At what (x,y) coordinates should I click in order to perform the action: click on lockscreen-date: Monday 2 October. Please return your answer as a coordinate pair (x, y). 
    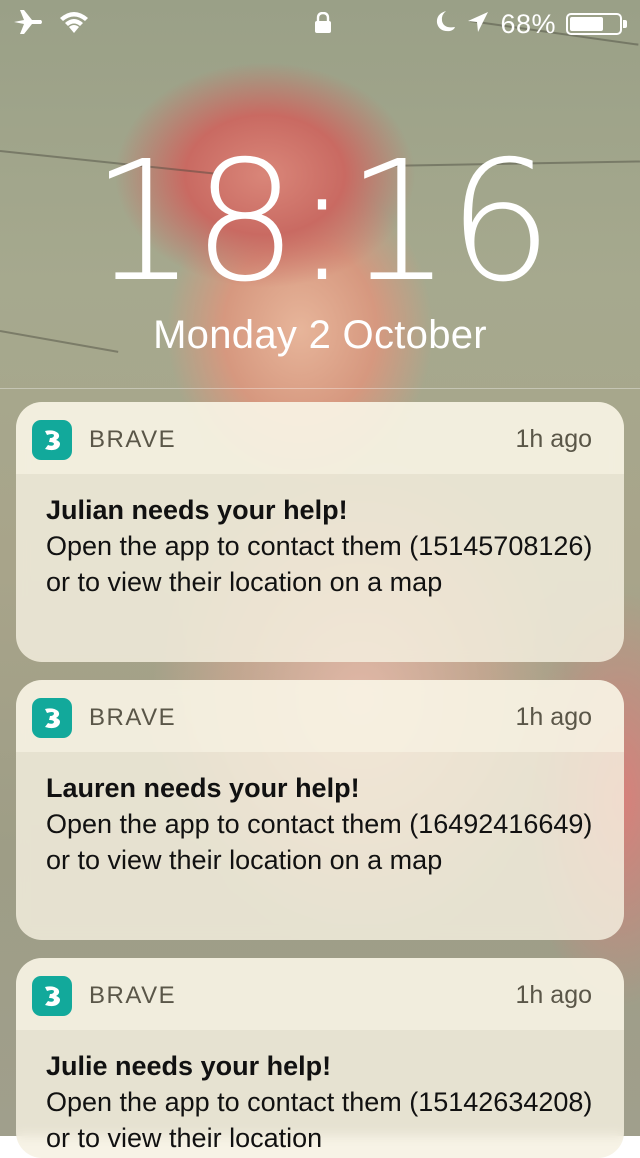
    Looking at the image, I should click on (320, 335).